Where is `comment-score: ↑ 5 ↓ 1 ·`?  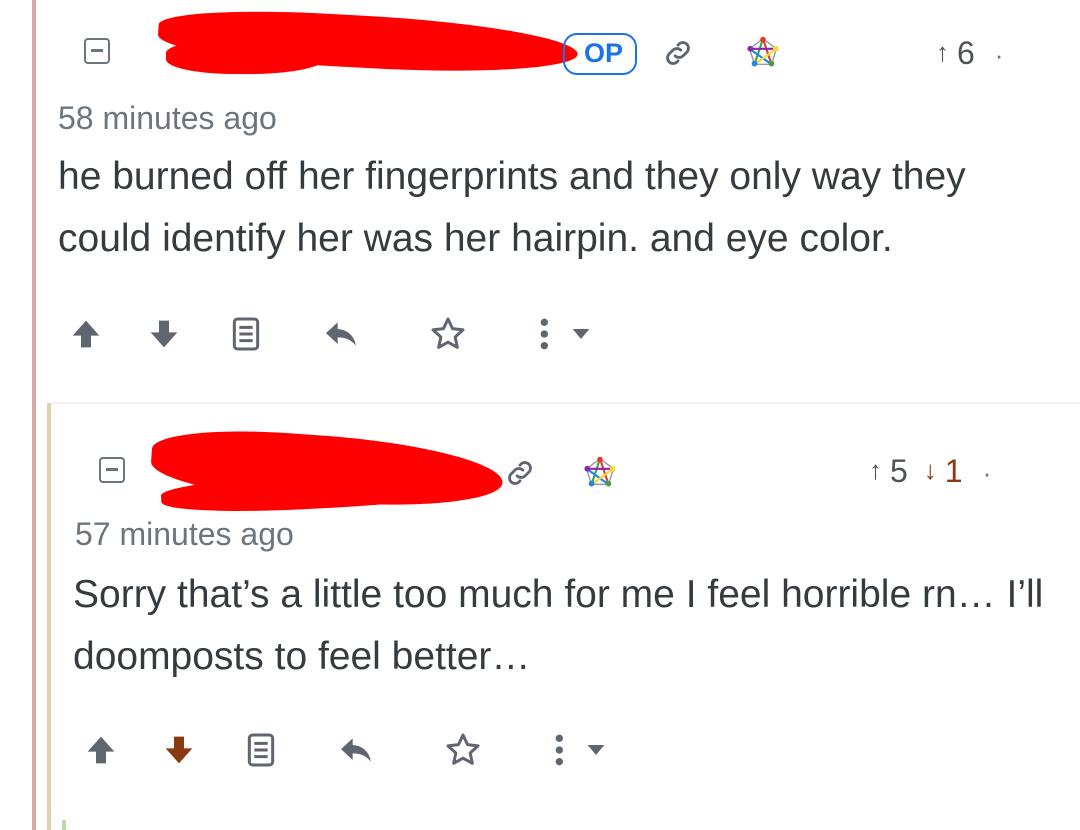
comment-score: ↑ 5 ↓ 1 · is located at coordinates (930, 470).